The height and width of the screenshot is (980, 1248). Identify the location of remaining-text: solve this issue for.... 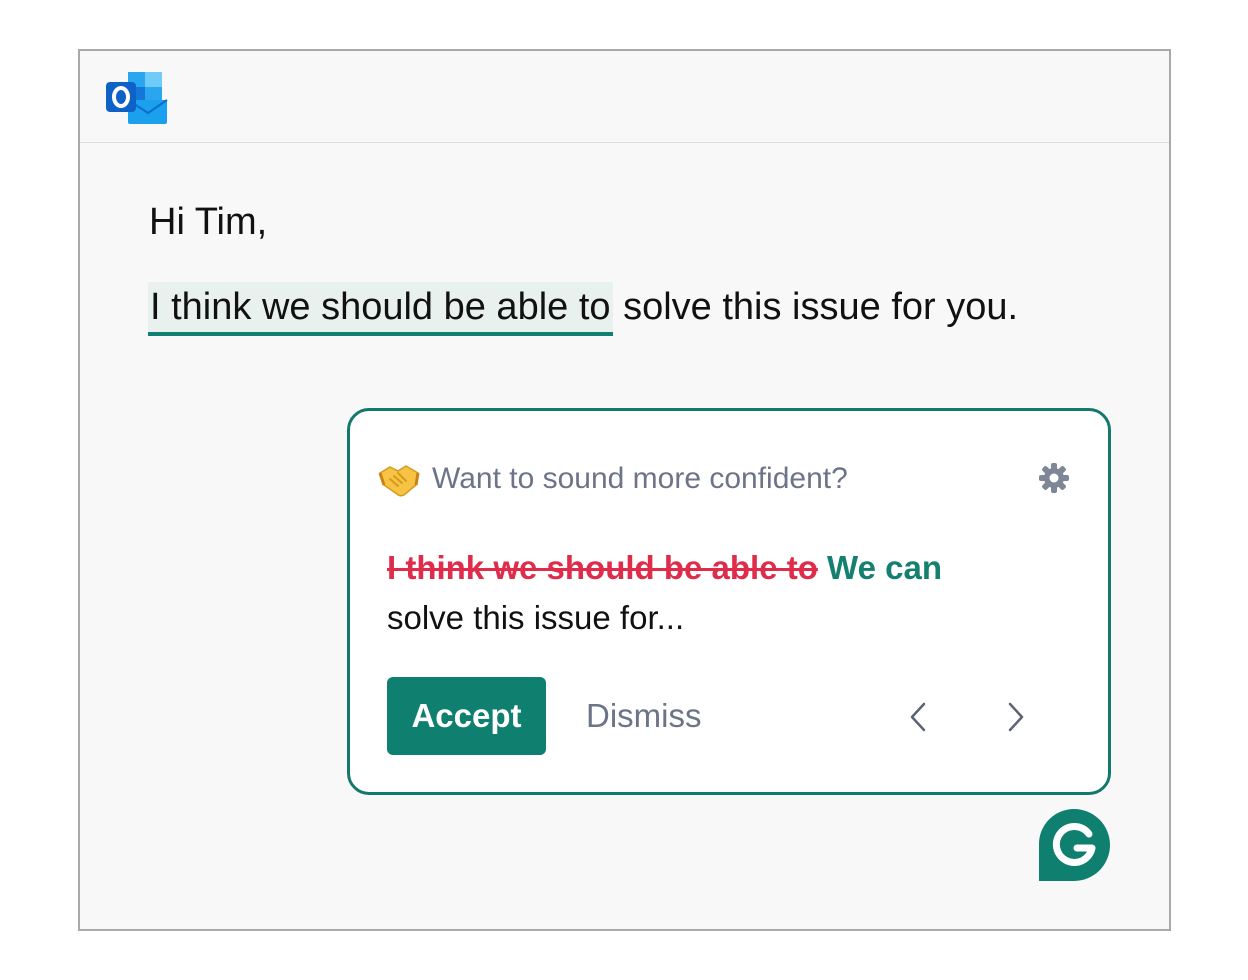
(536, 617).